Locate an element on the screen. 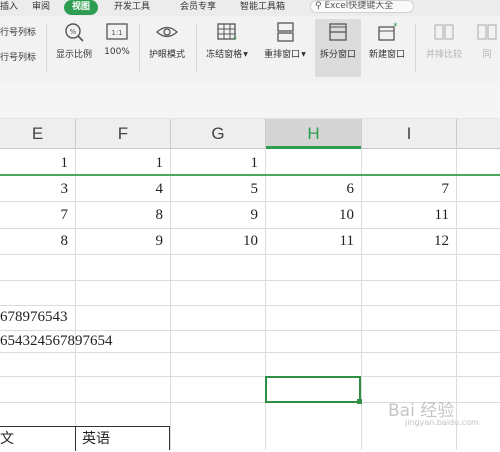 This screenshot has width=500, height=452. tab-smart-toolbox: 智能工具箱 is located at coordinates (262, 7).